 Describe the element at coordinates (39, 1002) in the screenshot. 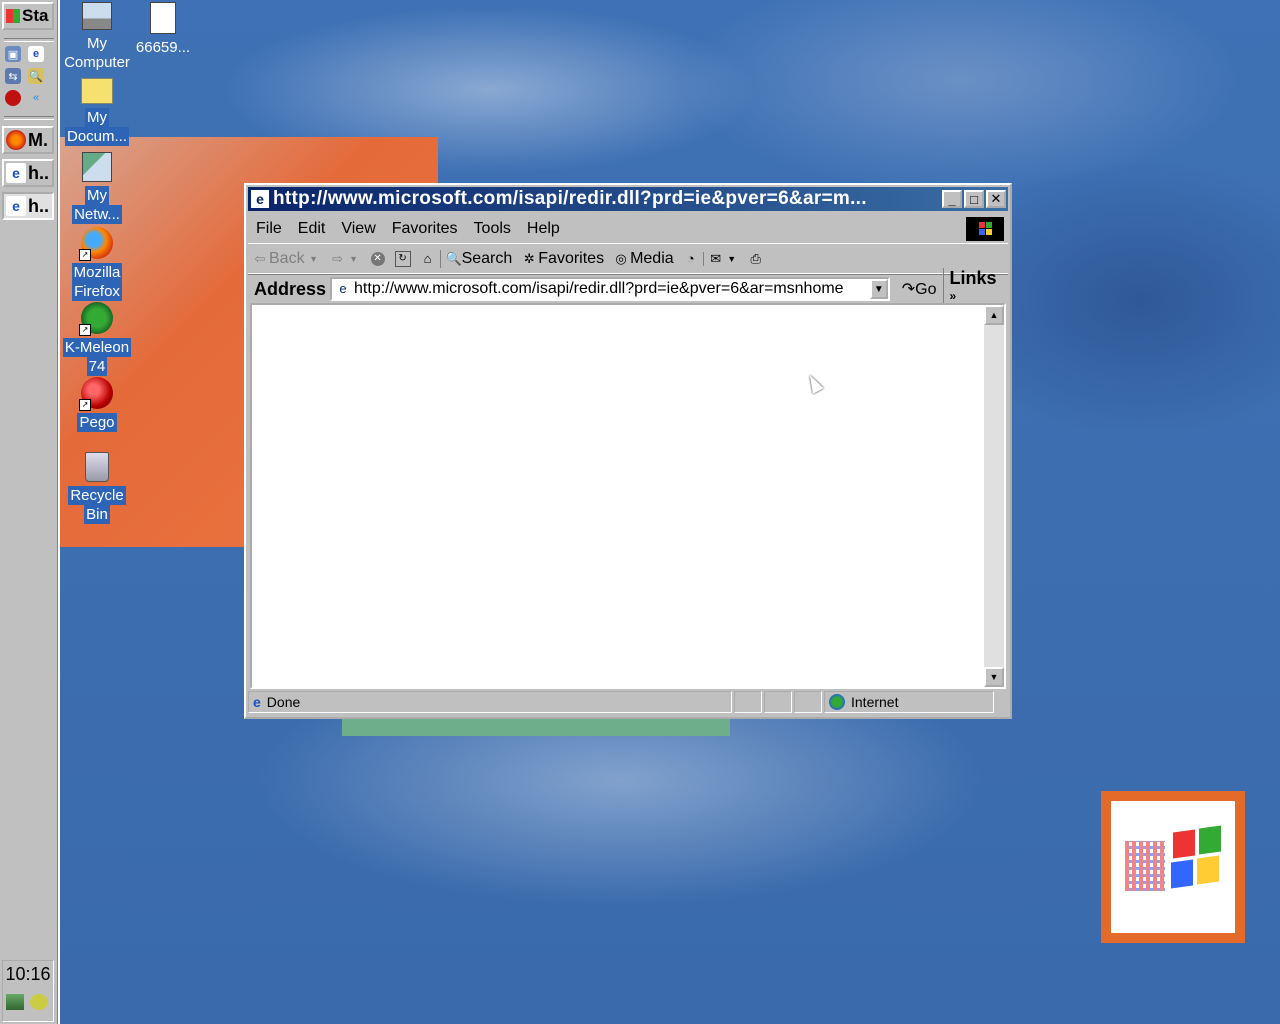

I see `search-tray-icon` at that location.